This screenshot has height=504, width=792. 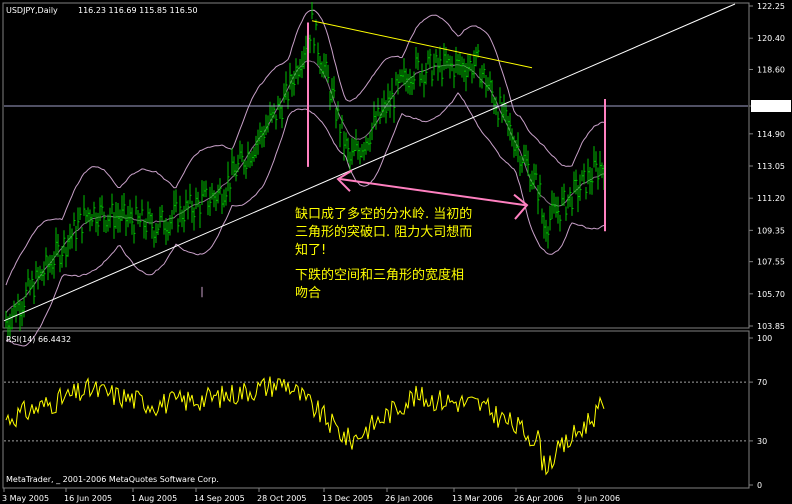 What do you see at coordinates (771, 6) in the screenshot?
I see `price-tick-label: 122.25` at bounding box center [771, 6].